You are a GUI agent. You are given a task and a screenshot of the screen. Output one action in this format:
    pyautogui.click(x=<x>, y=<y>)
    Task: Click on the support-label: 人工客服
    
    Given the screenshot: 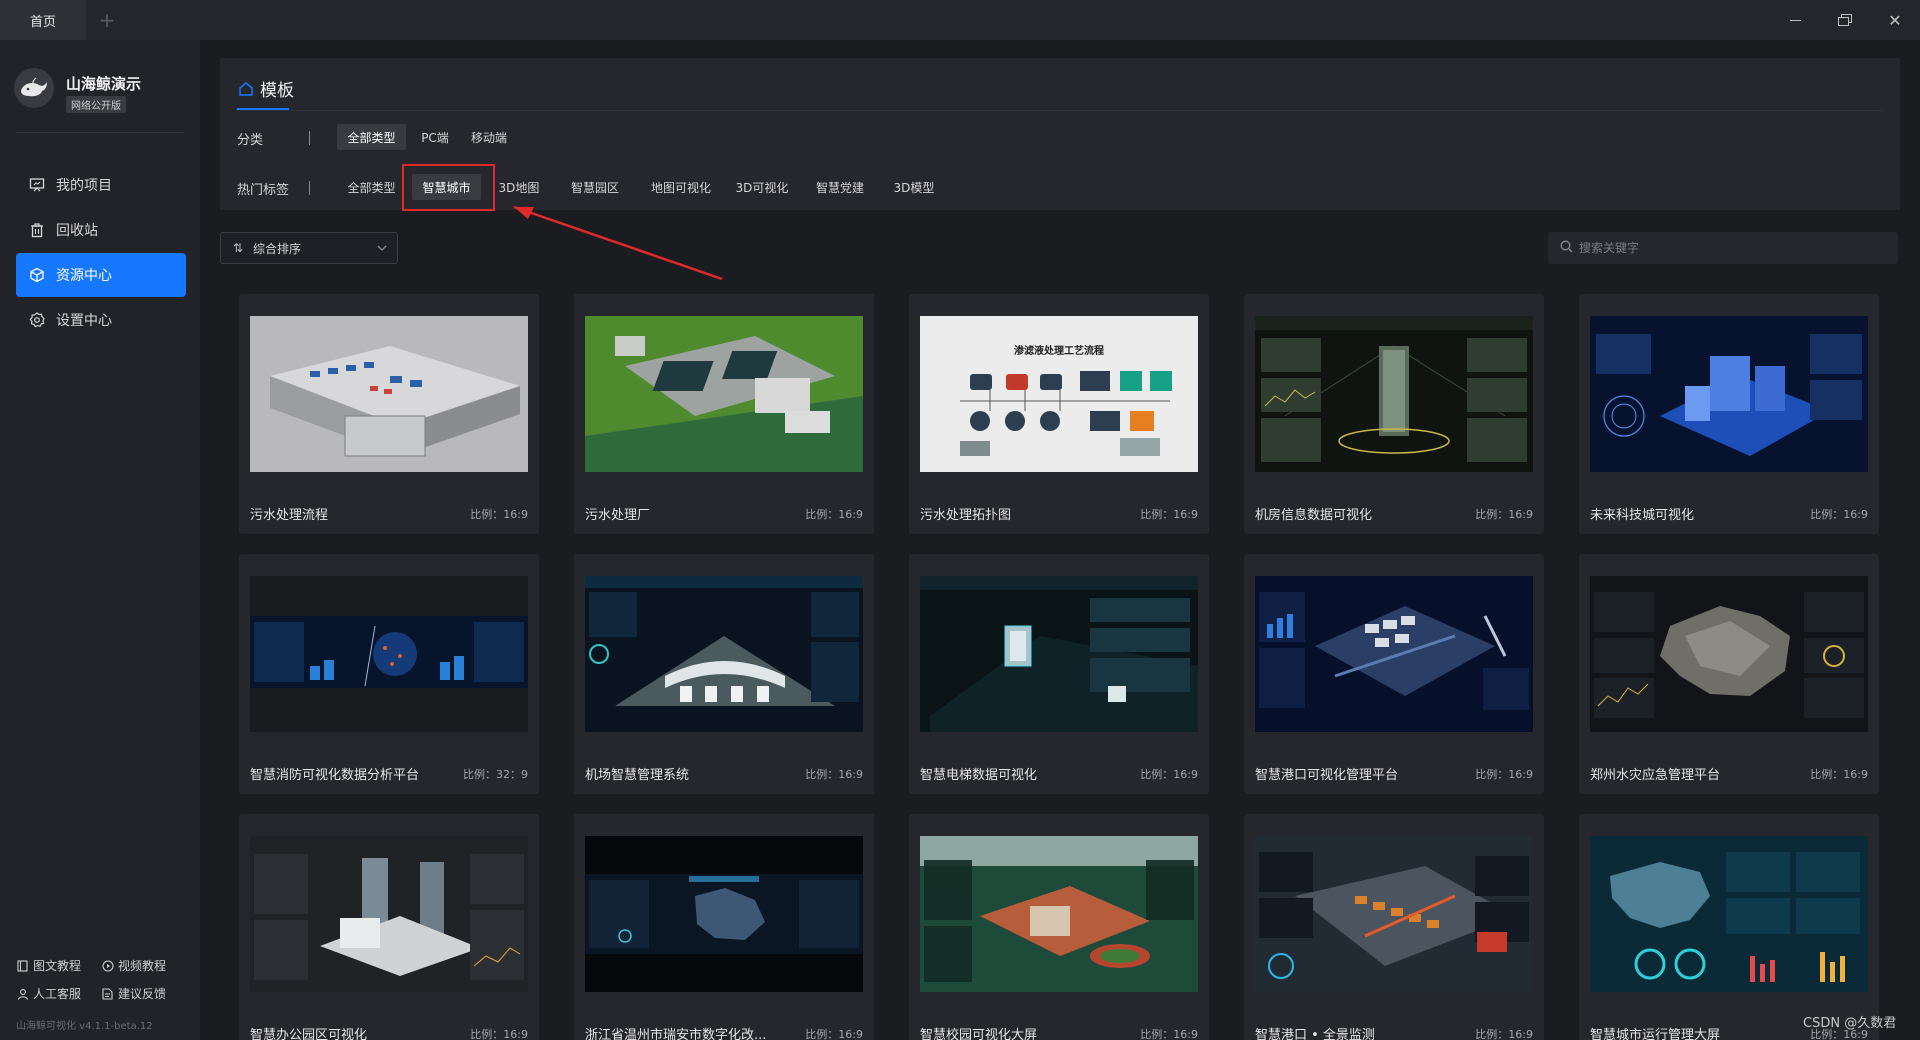 What is the action you would take?
    pyautogui.click(x=57, y=994)
    